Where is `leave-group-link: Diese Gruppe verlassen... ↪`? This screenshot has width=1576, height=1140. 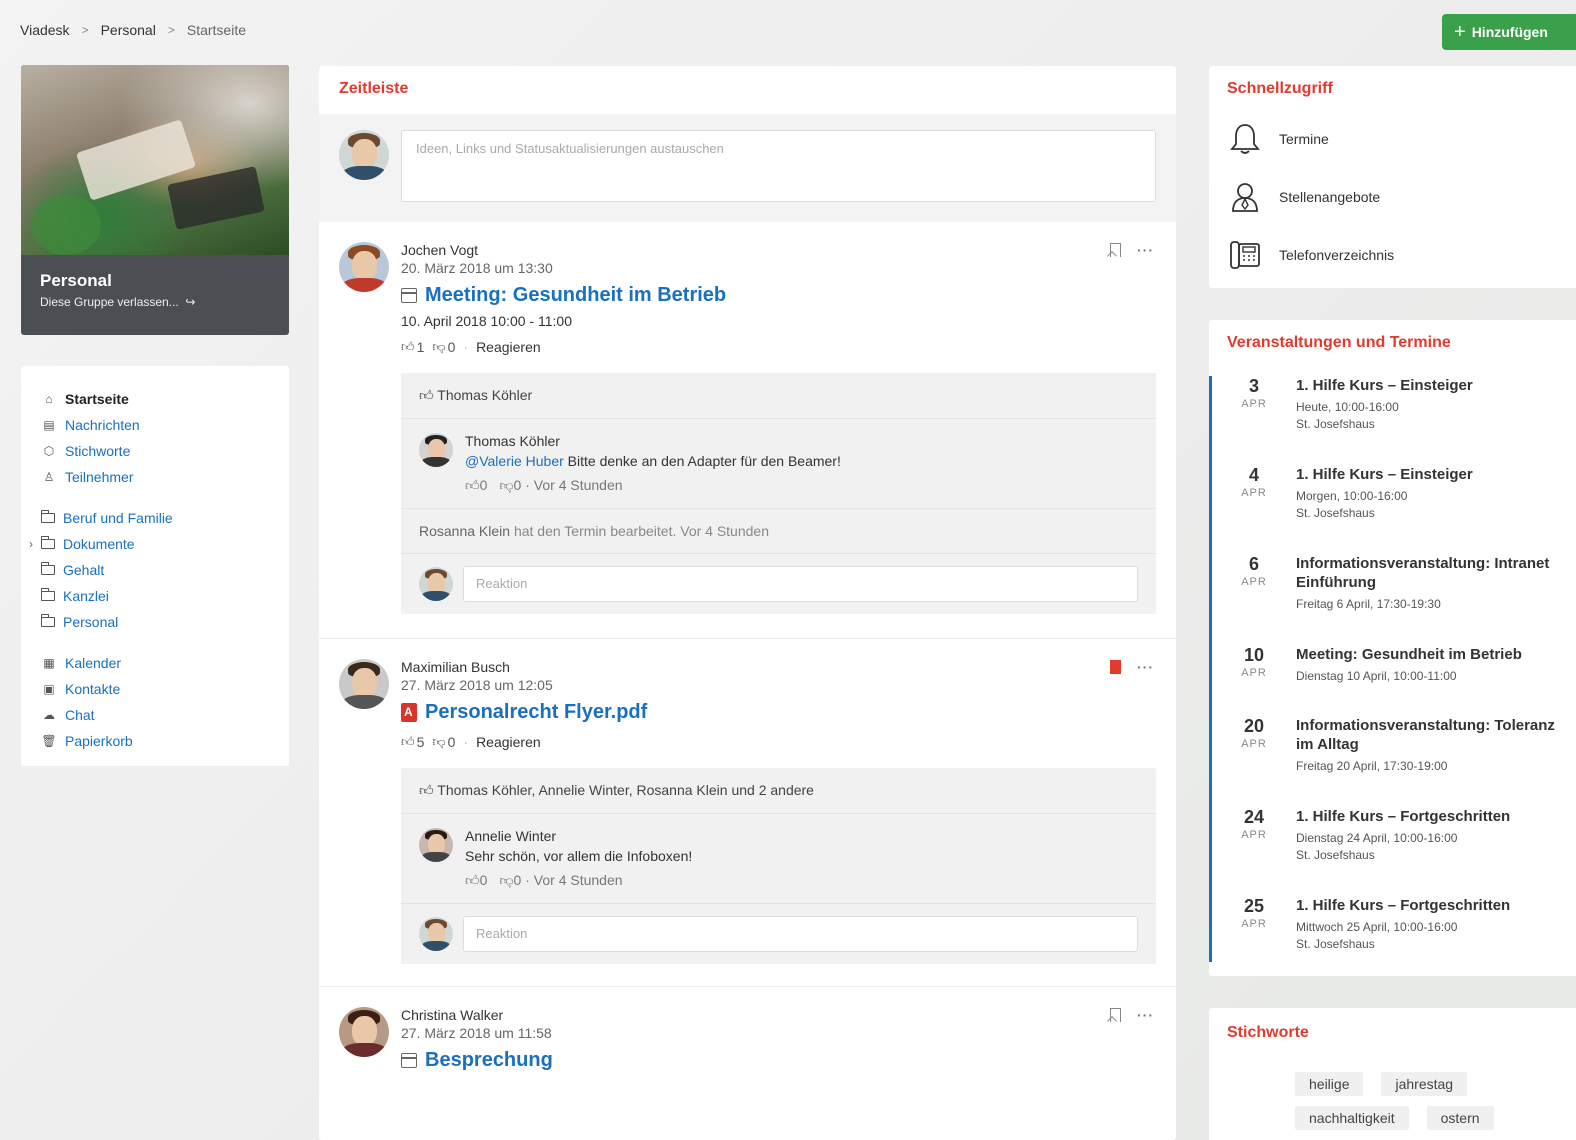
leave-group-link: Diese Gruppe verlassen... ↪ is located at coordinates (155, 302).